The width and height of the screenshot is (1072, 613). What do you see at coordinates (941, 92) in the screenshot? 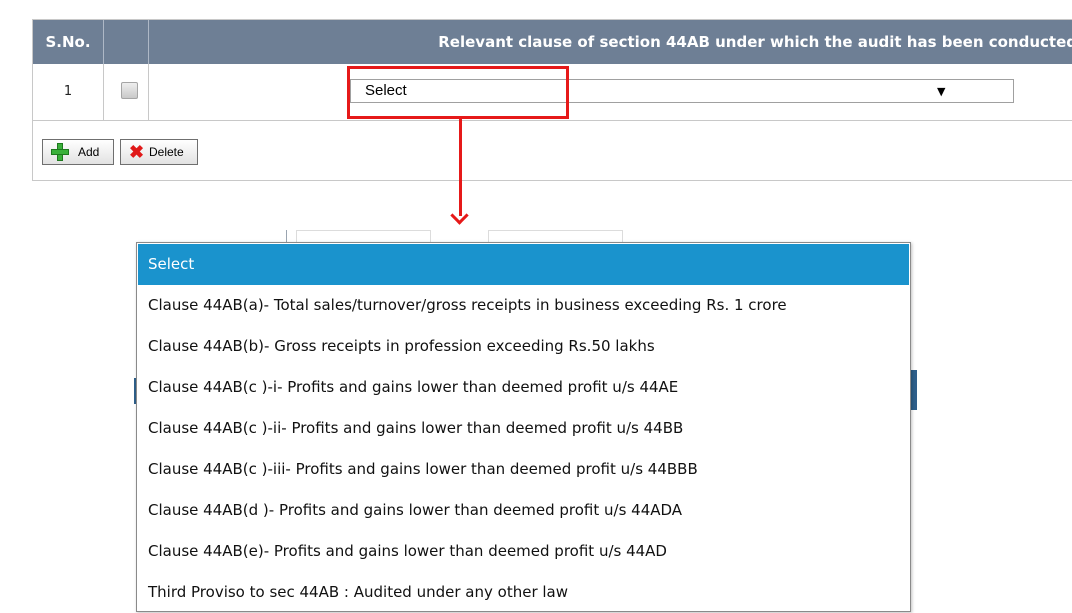
I see `dropdown-arrow-icon: ▼` at bounding box center [941, 92].